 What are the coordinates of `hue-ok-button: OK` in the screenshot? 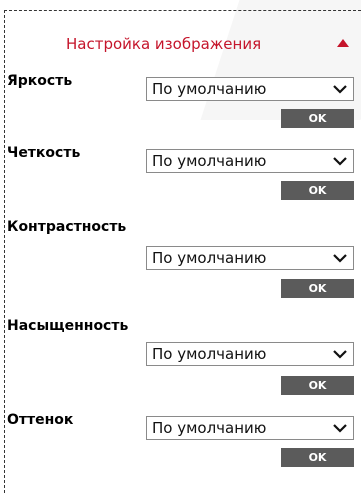 It's located at (317, 457).